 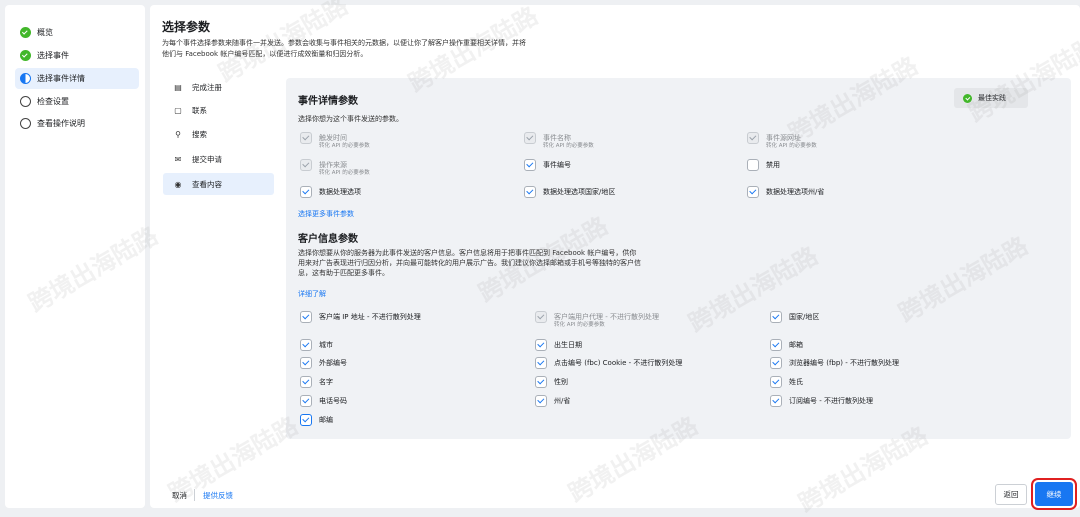 What do you see at coordinates (77, 55) in the screenshot?
I see `step-select-events: 选择事件` at bounding box center [77, 55].